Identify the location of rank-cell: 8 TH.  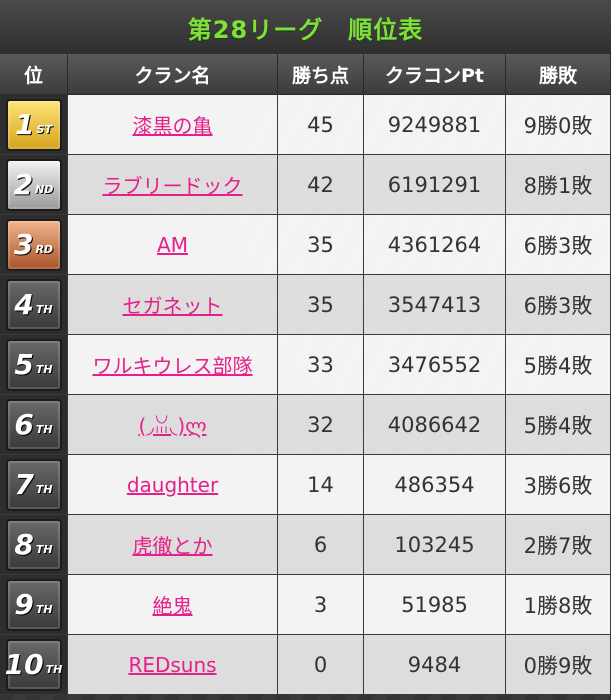
(34, 545).